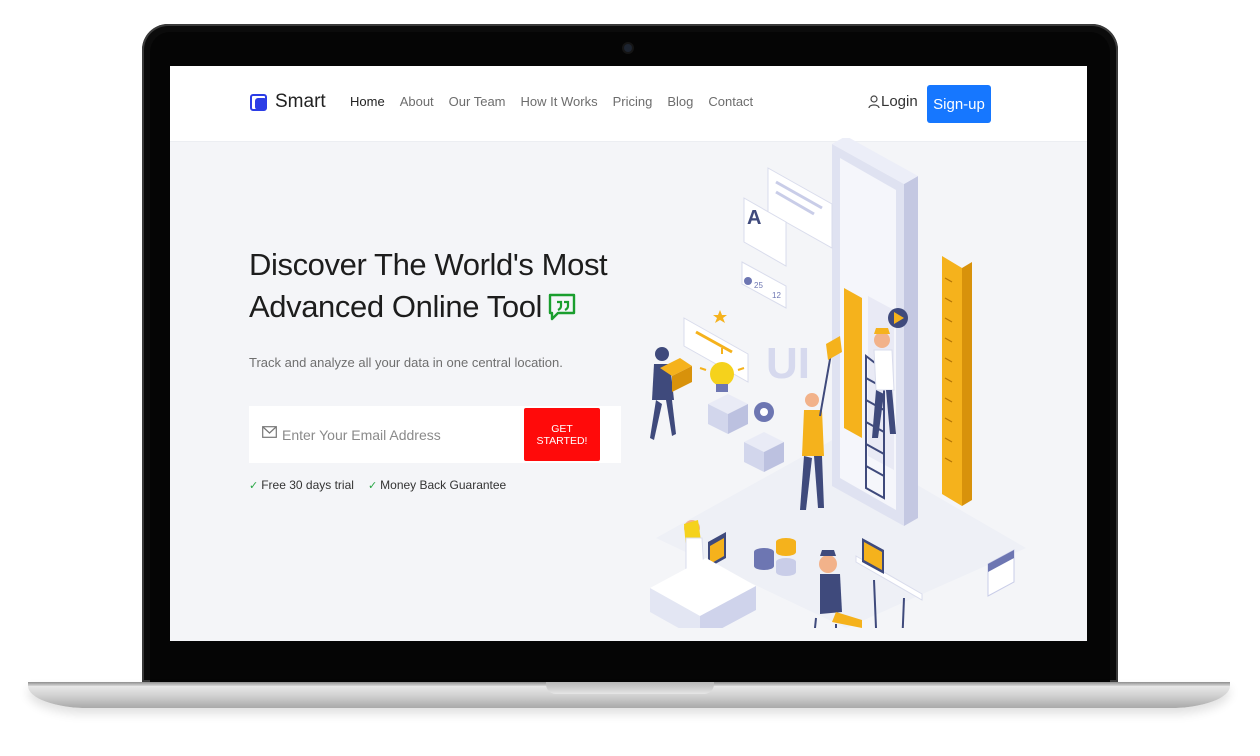 This screenshot has width=1260, height=756. What do you see at coordinates (477, 101) in the screenshot?
I see `nav-item-our-team: Our Team` at bounding box center [477, 101].